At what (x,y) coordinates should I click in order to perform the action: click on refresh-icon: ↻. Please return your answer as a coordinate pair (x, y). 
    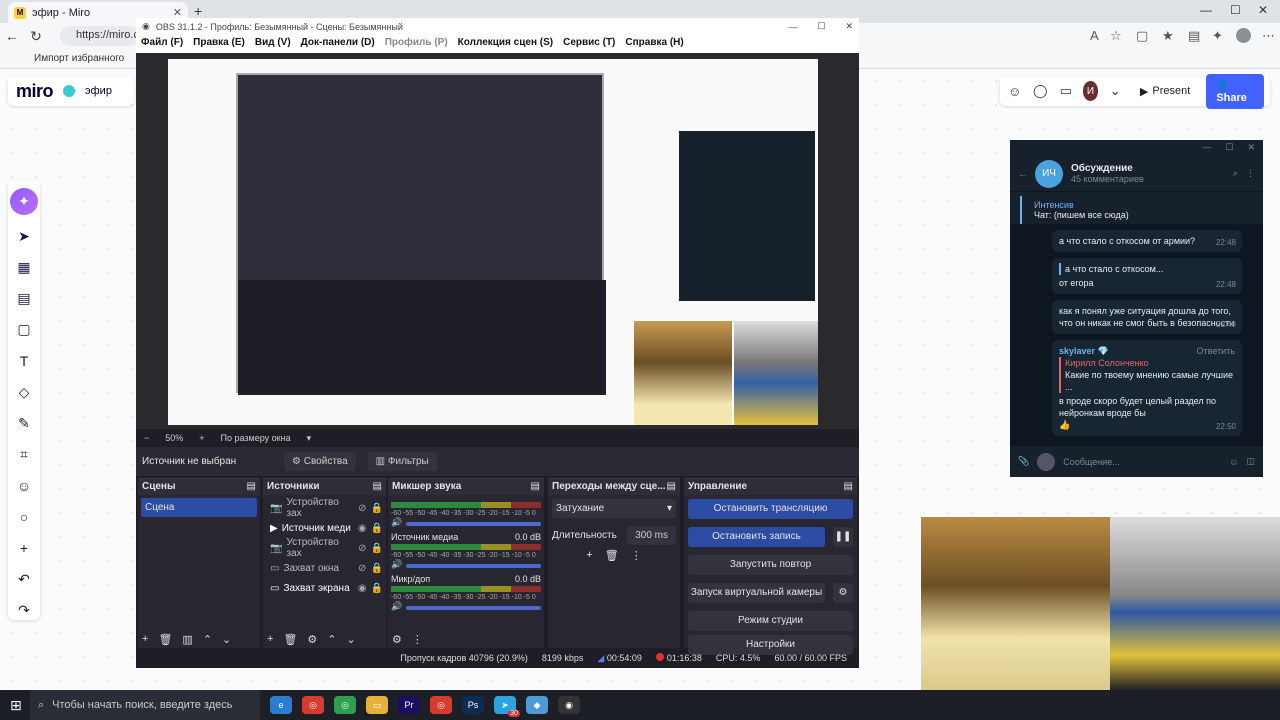
    Looking at the image, I should click on (36, 36).